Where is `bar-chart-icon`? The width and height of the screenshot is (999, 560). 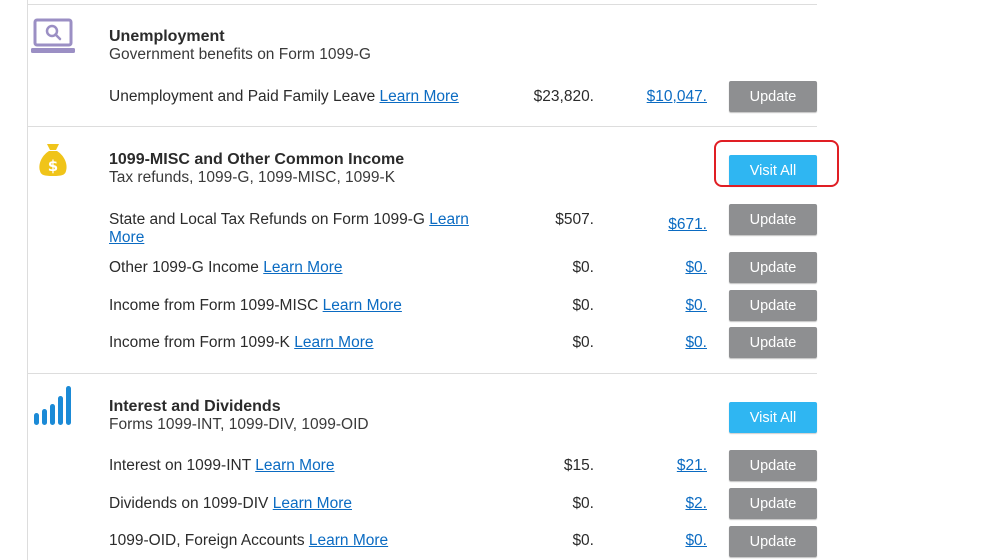 bar-chart-icon is located at coordinates (53, 408).